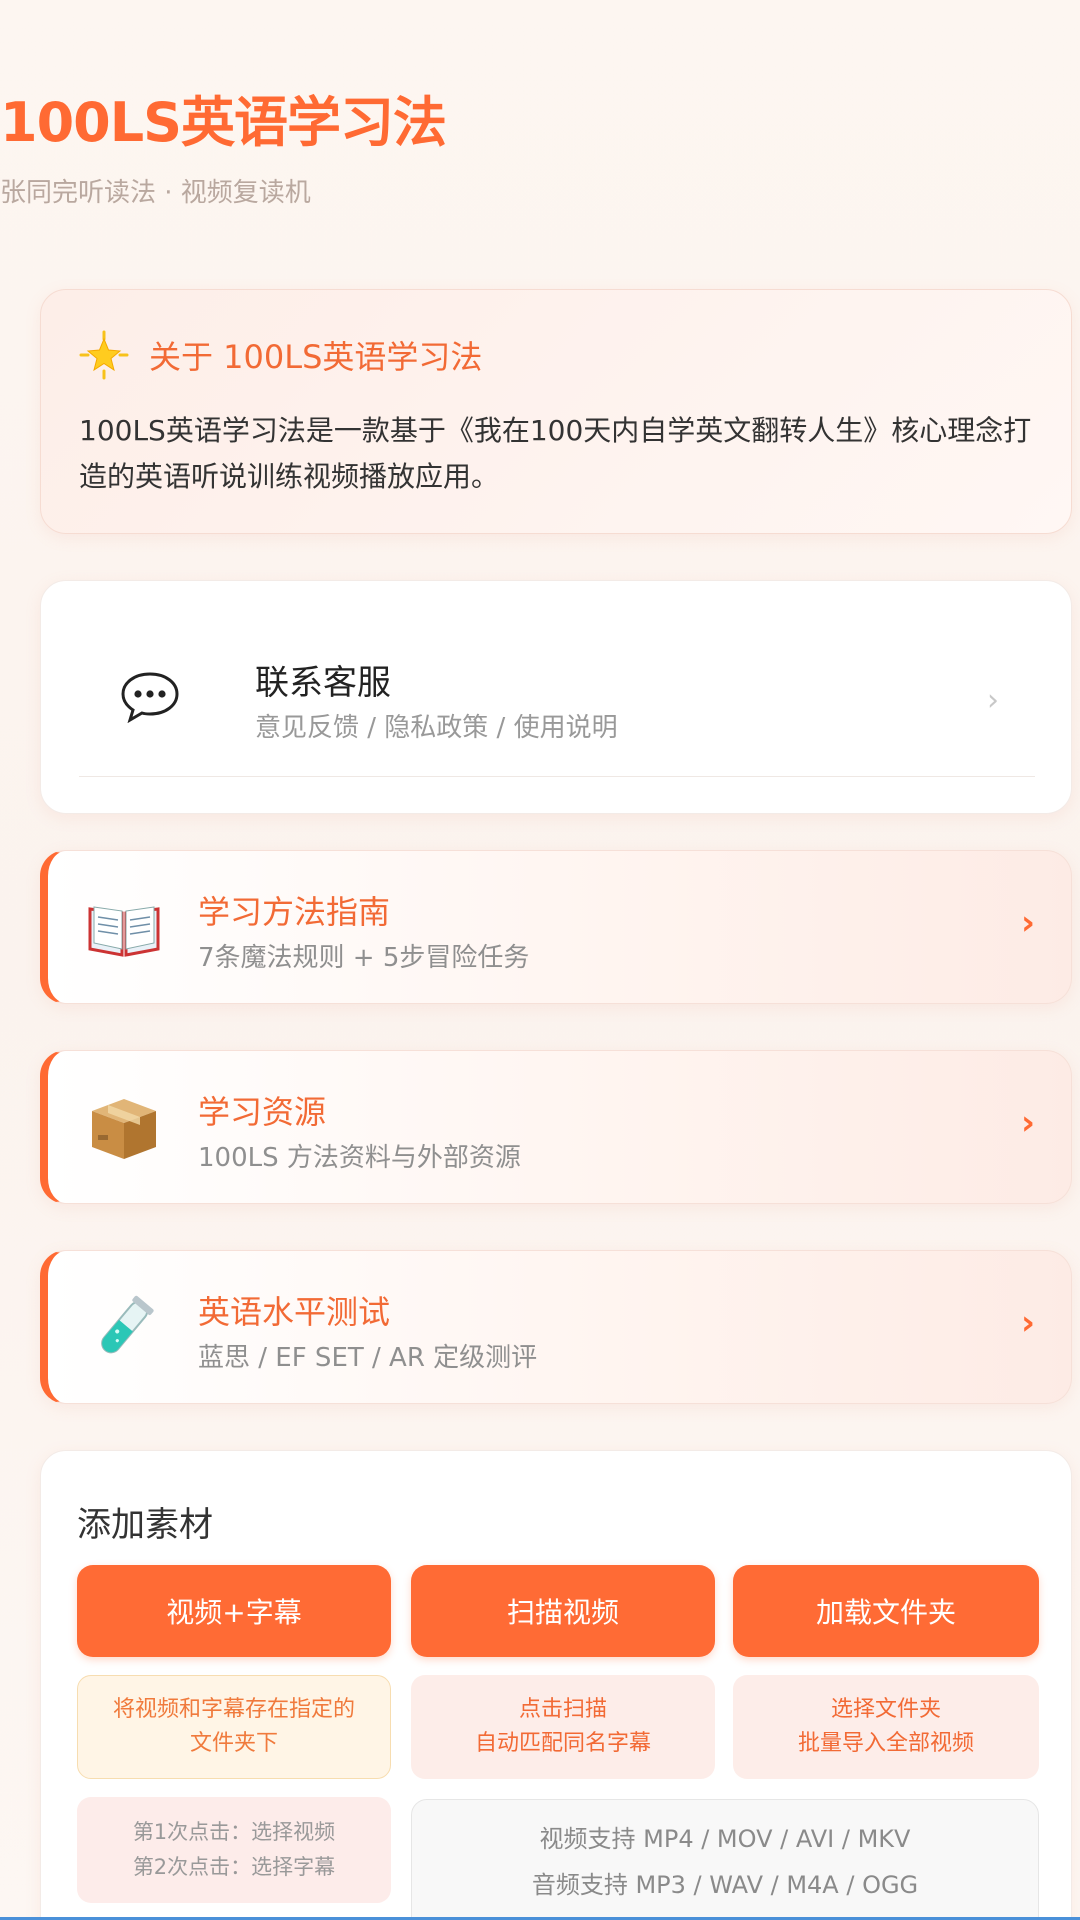 This screenshot has width=1080, height=1920. What do you see at coordinates (556, 927) in the screenshot?
I see `menu-item-study-guide: 学习方法指南 7条魔法规则 + 5步冒险任务 ›` at bounding box center [556, 927].